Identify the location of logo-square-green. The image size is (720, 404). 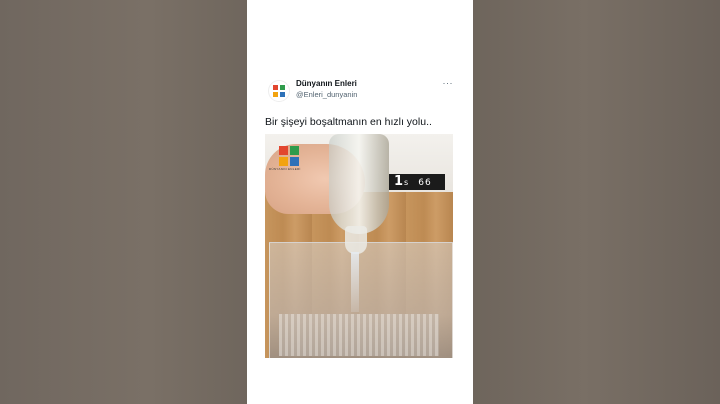
(294, 150).